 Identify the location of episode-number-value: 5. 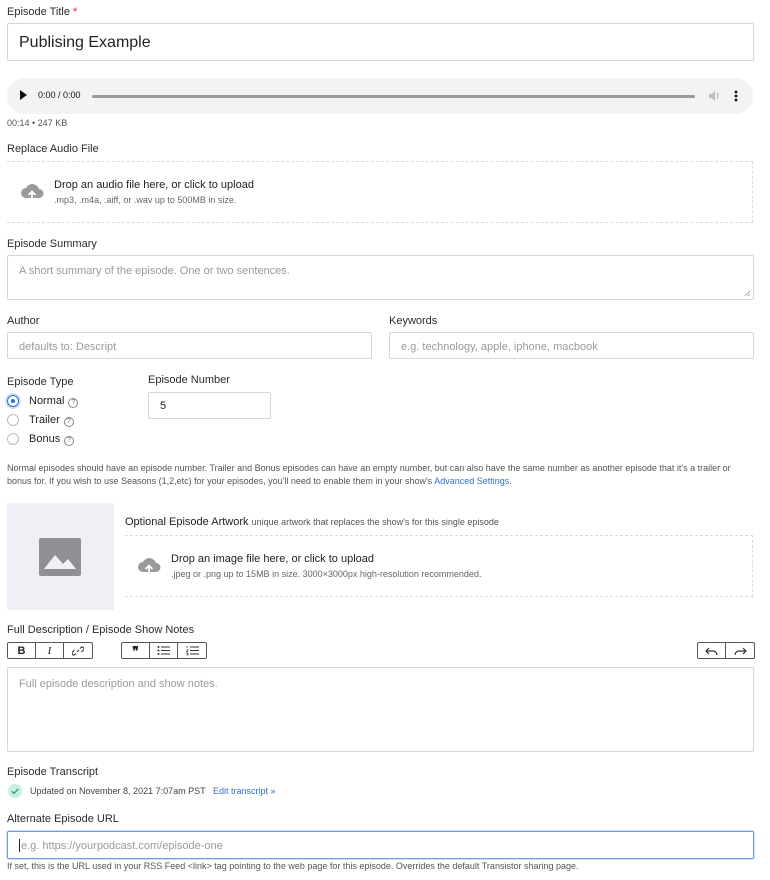
(163, 406).